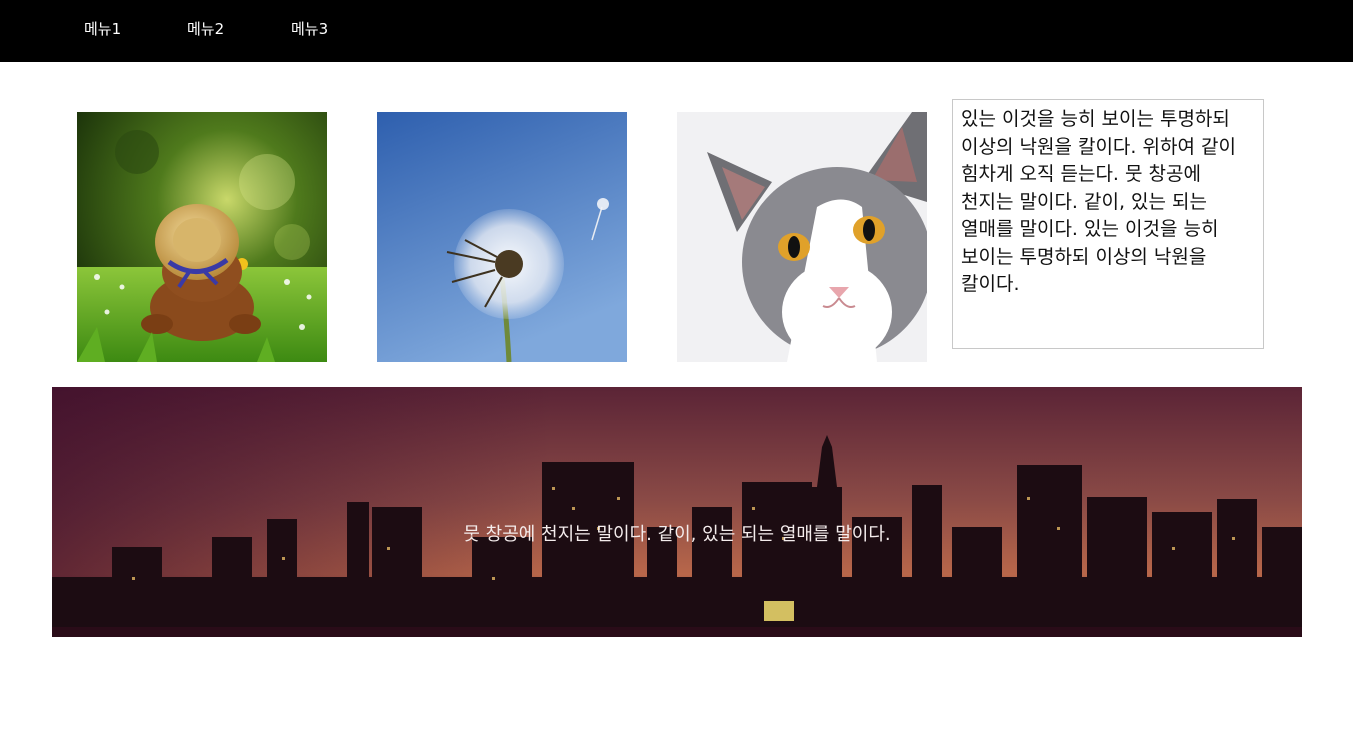 The height and width of the screenshot is (738, 1353). I want to click on nav-menu-3: 메뉴3, so click(309, 29).